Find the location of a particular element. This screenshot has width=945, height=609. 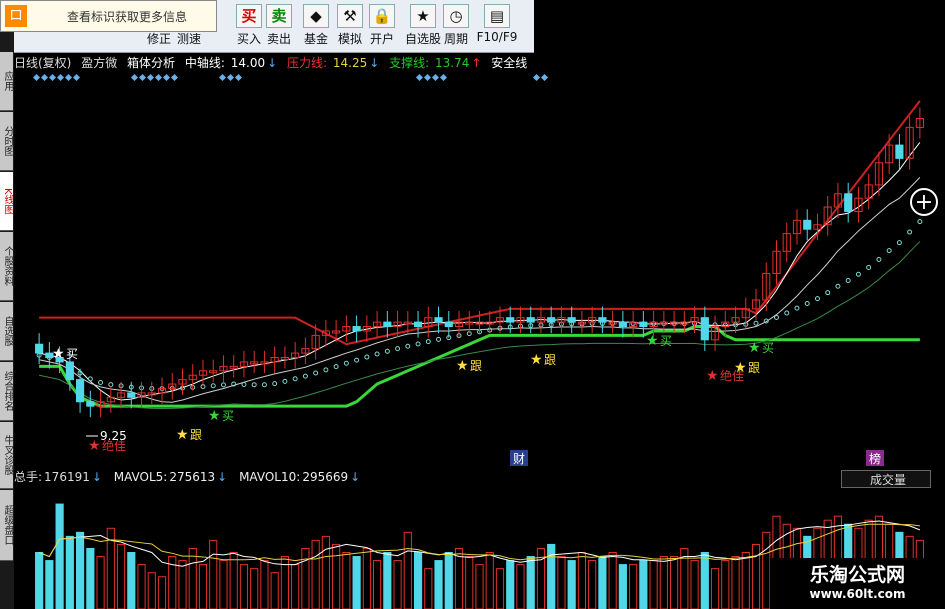

toolbar-button: ⚒ 模拟 is located at coordinates (350, 26).